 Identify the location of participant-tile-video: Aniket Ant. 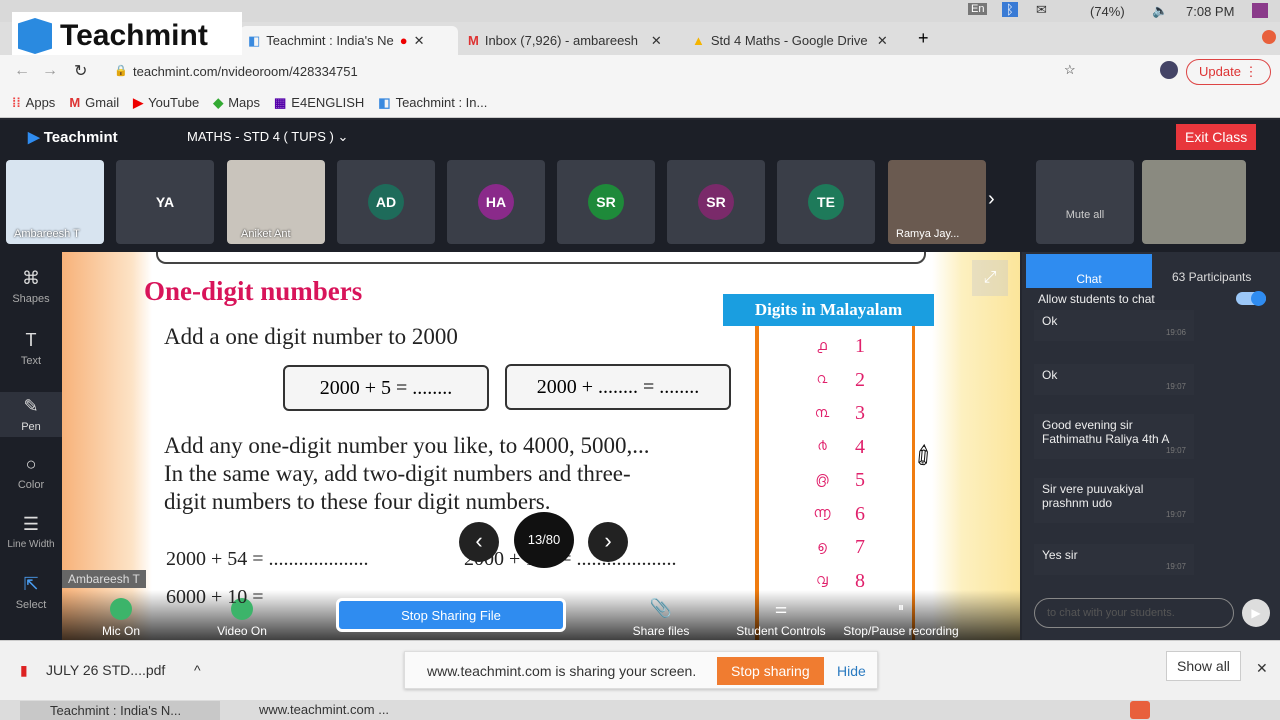
(276, 202).